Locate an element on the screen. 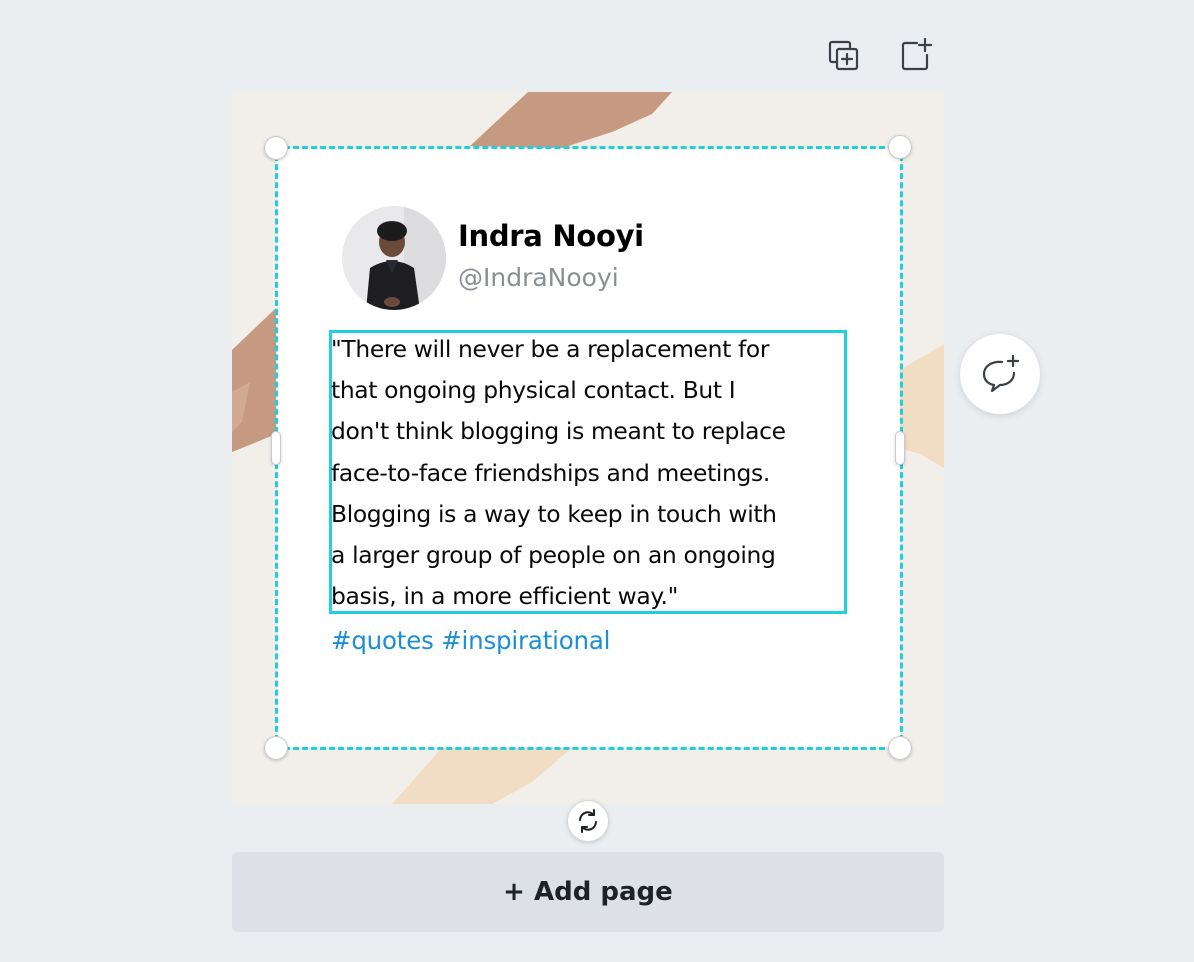  quote-line: Blogging is a way to keep in touch with is located at coordinates (554, 513).